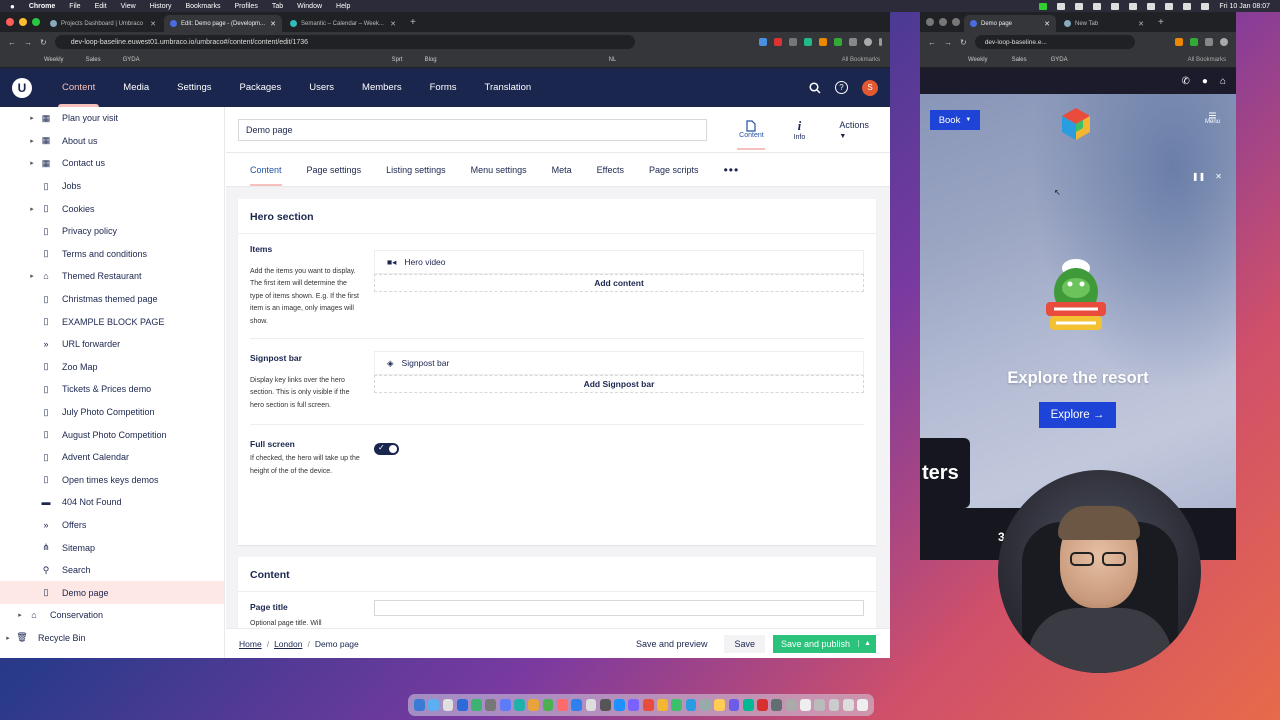 The height and width of the screenshot is (720, 1280). What do you see at coordinates (1187, 6) in the screenshot?
I see `search-icon` at bounding box center [1187, 6].